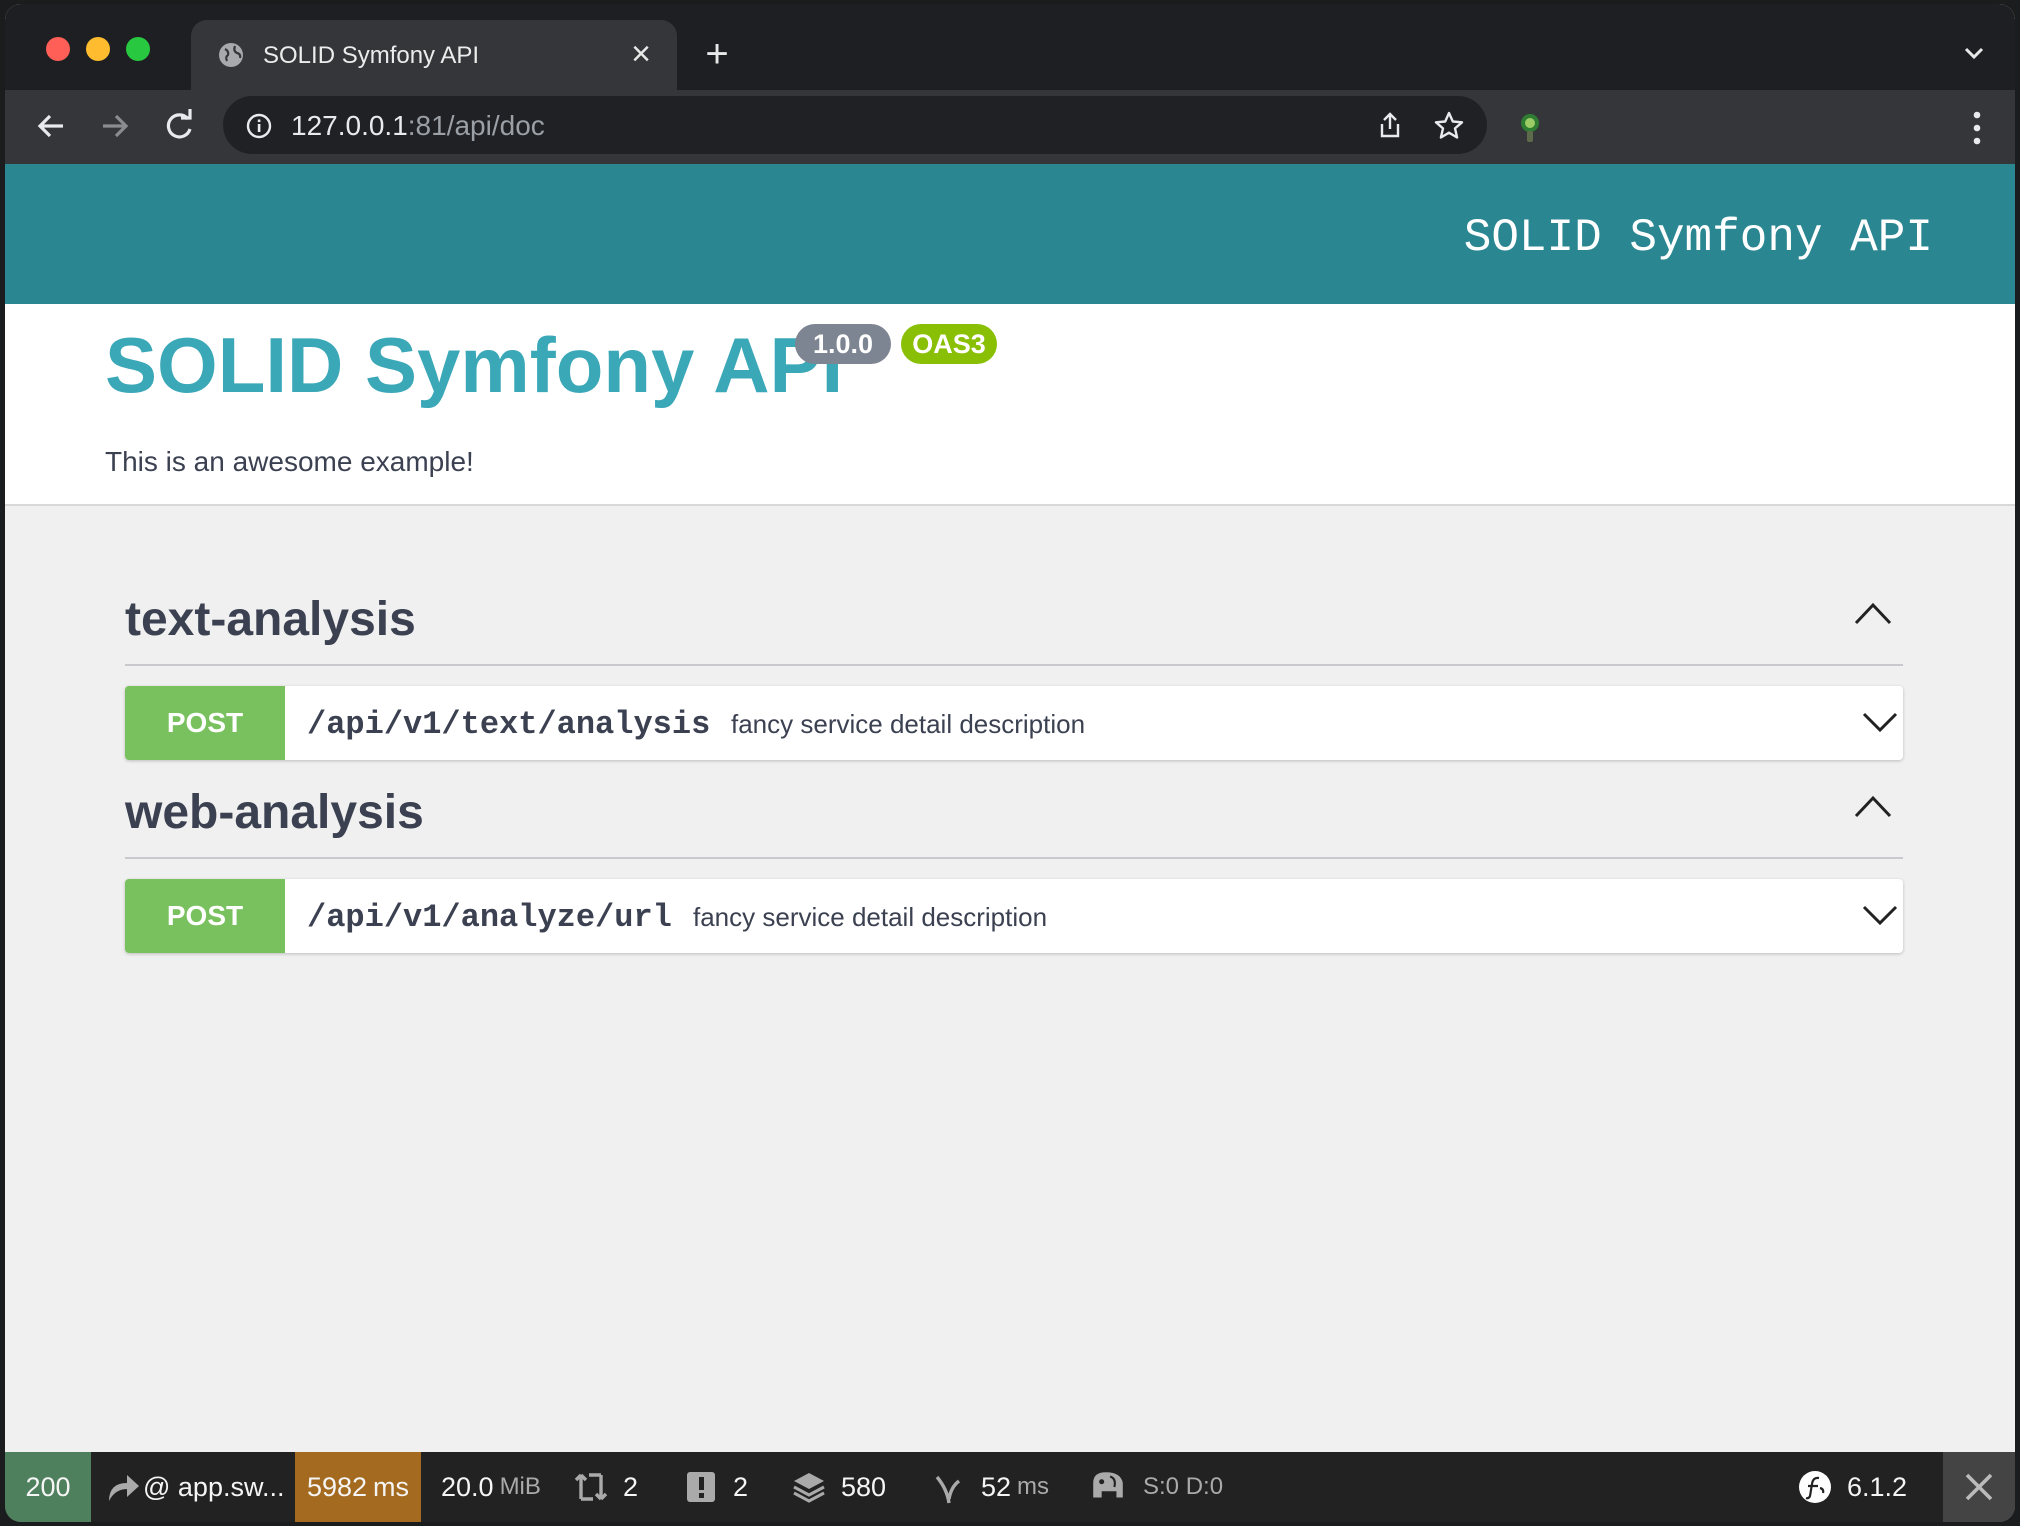 The image size is (2020, 1526). What do you see at coordinates (349, 125) in the screenshot?
I see `url-host: 127.0.0.1` at bounding box center [349, 125].